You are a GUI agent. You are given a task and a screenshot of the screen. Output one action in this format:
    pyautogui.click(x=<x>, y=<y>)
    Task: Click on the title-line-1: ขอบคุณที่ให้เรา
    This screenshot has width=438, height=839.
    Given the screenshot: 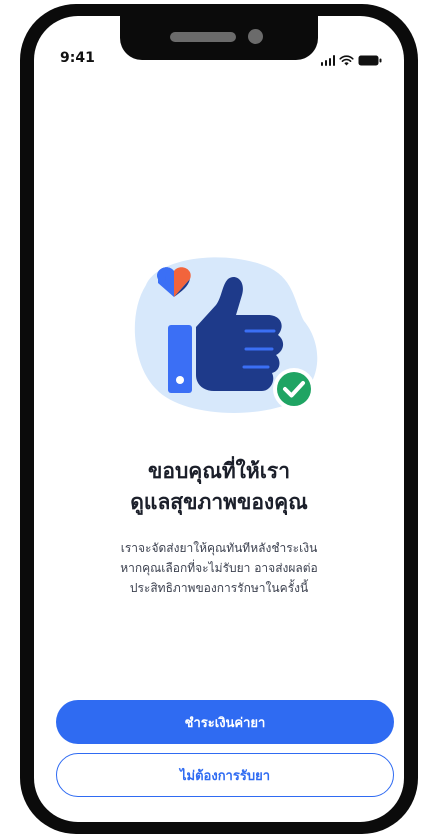 What is the action you would take?
    pyautogui.click(x=219, y=471)
    